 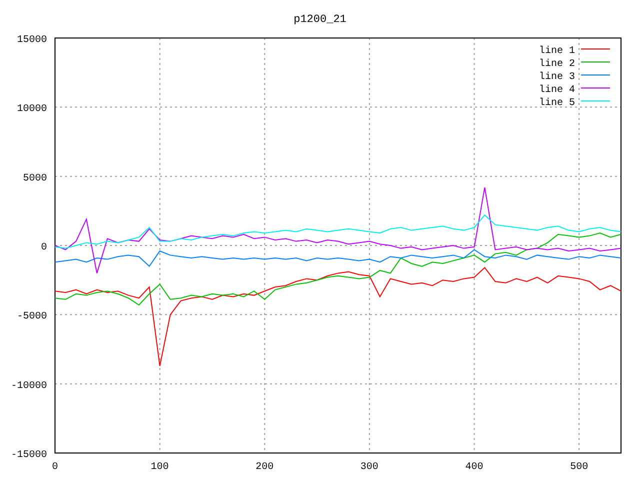 I want to click on y-tick-label: 10000, so click(x=31, y=110).